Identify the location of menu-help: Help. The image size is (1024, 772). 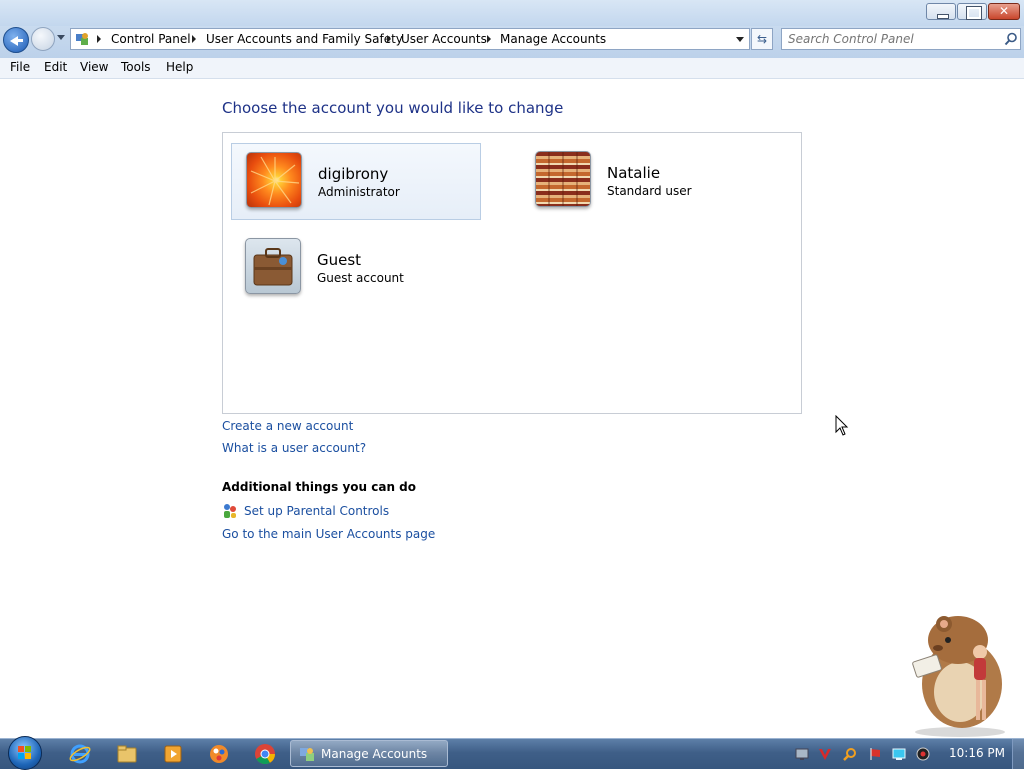
(179, 67).